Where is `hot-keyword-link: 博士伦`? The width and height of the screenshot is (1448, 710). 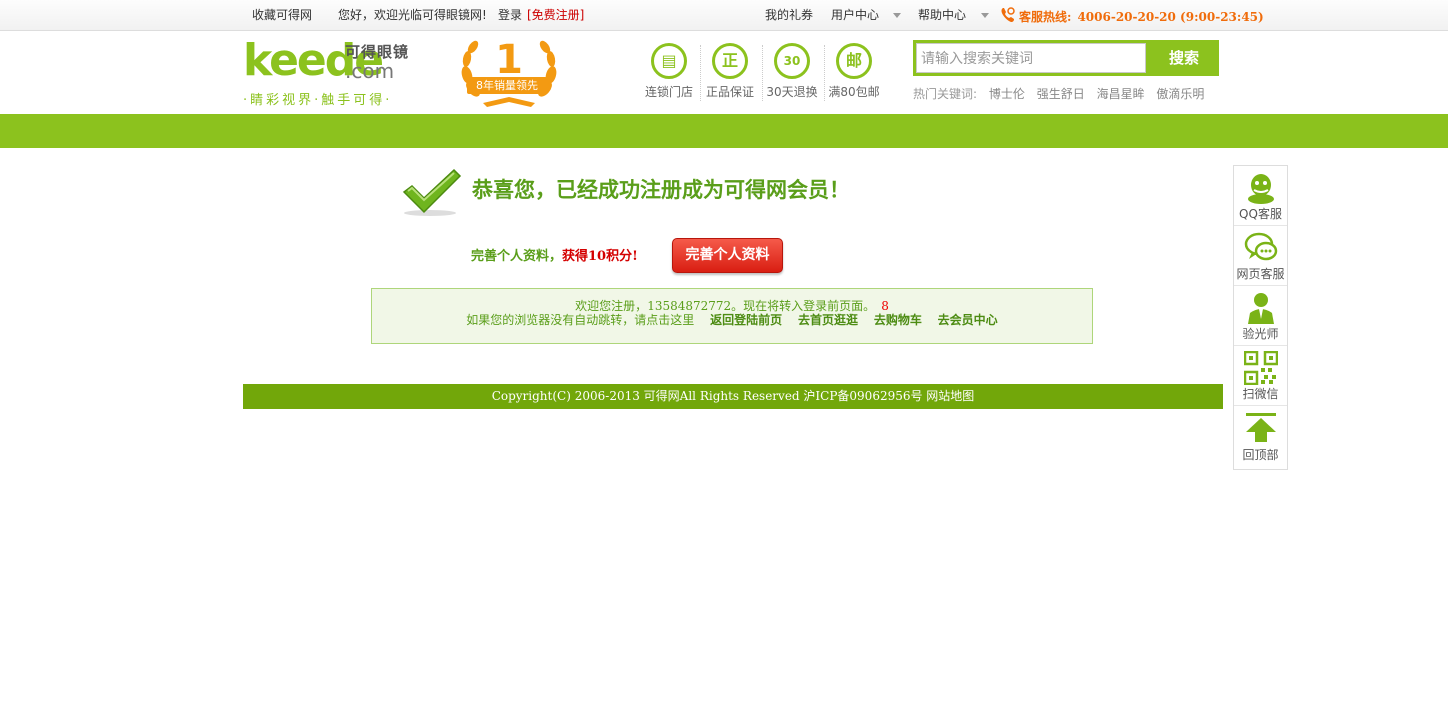 hot-keyword-link: 博士伦 is located at coordinates (1007, 94).